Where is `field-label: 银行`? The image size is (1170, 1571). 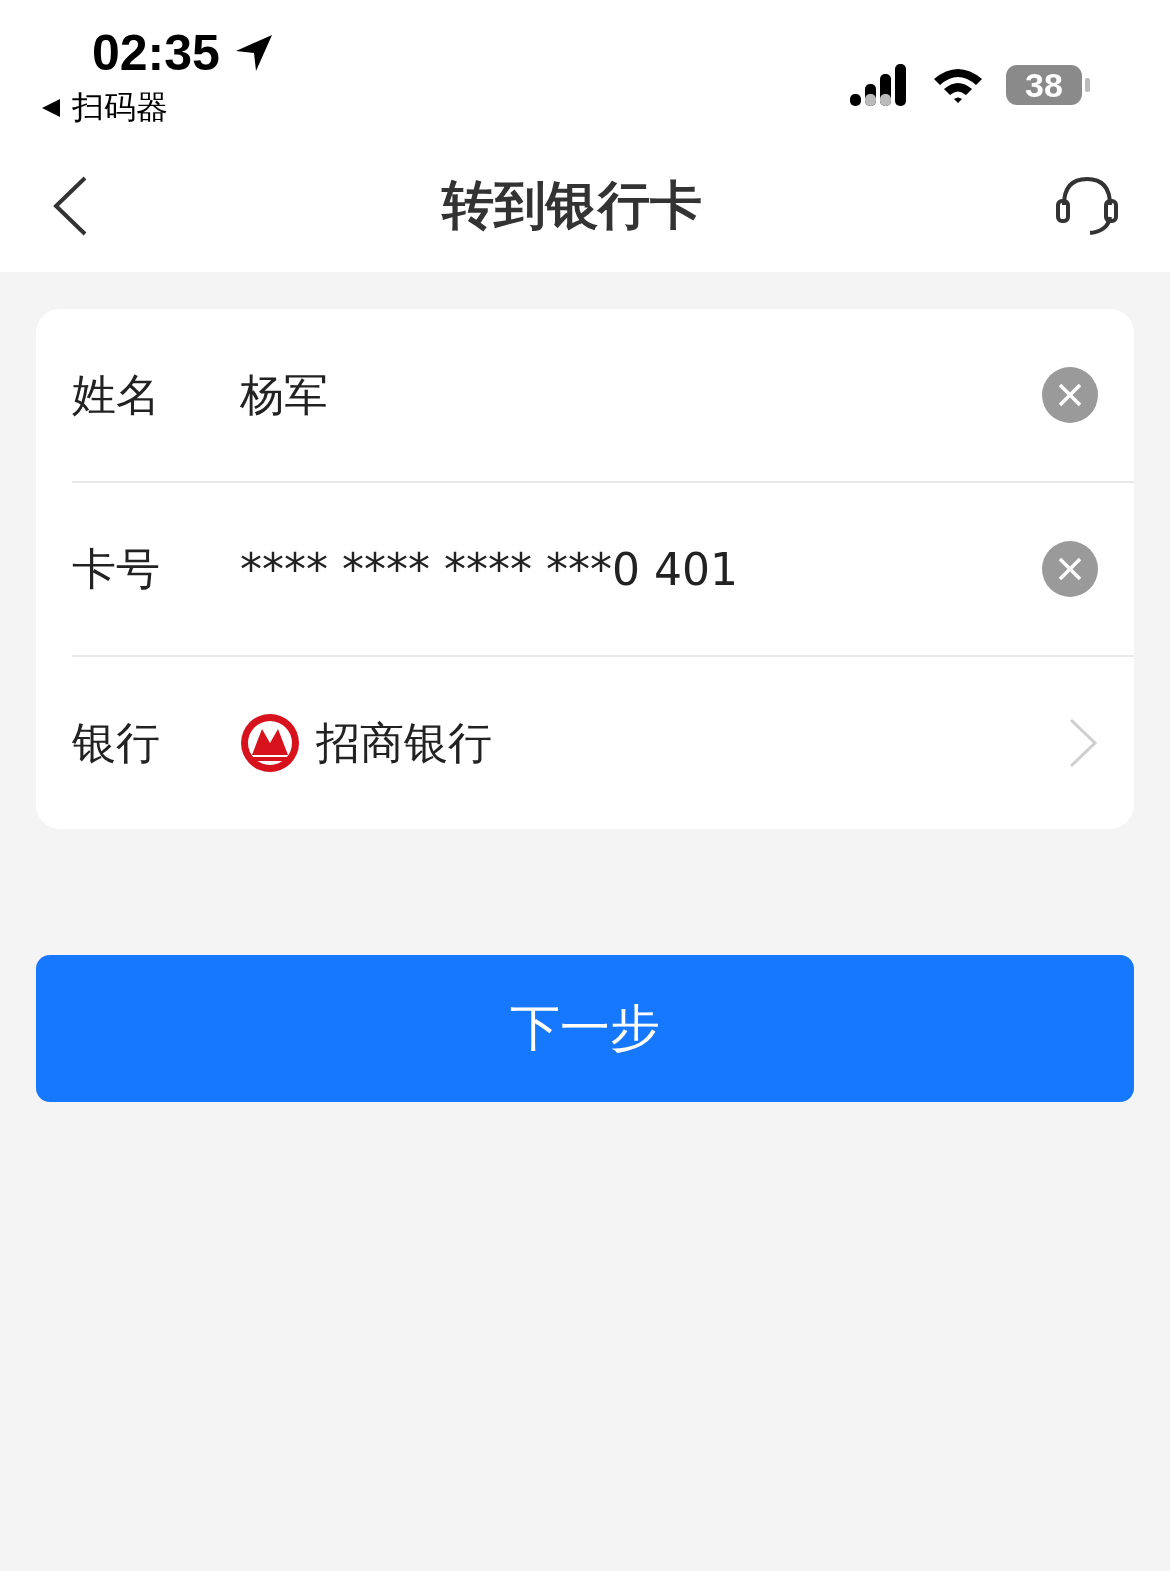
field-label: 银行 is located at coordinates (116, 742).